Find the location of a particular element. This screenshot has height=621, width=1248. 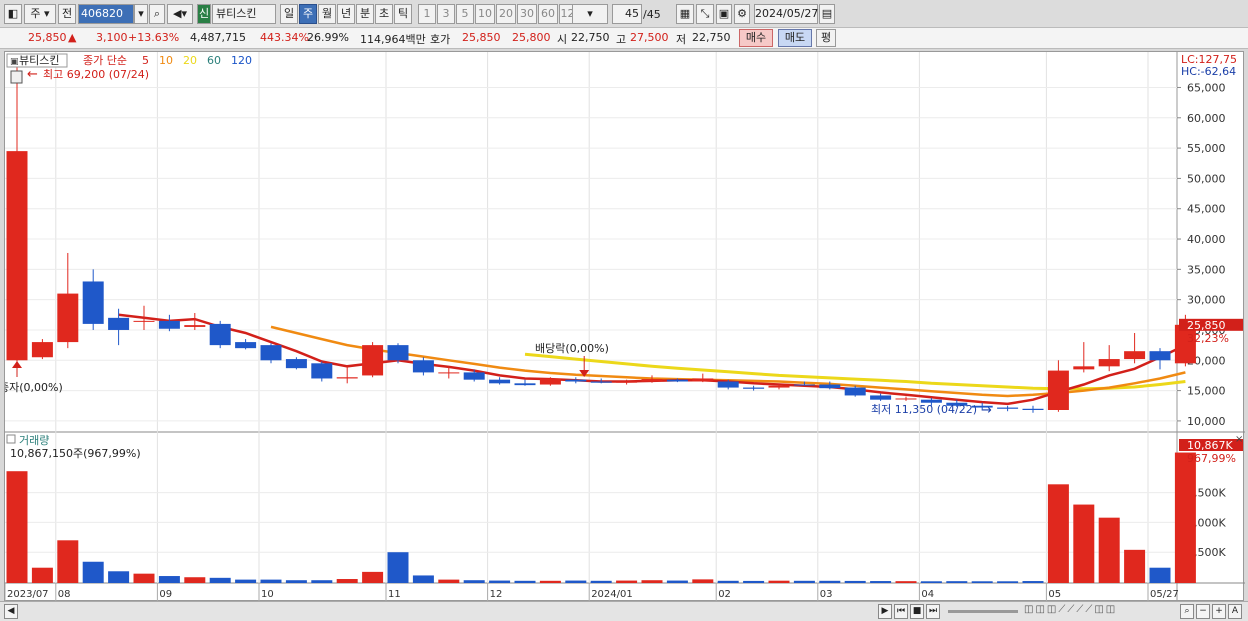

period-btn-5: 초 is located at coordinates (384, 14).